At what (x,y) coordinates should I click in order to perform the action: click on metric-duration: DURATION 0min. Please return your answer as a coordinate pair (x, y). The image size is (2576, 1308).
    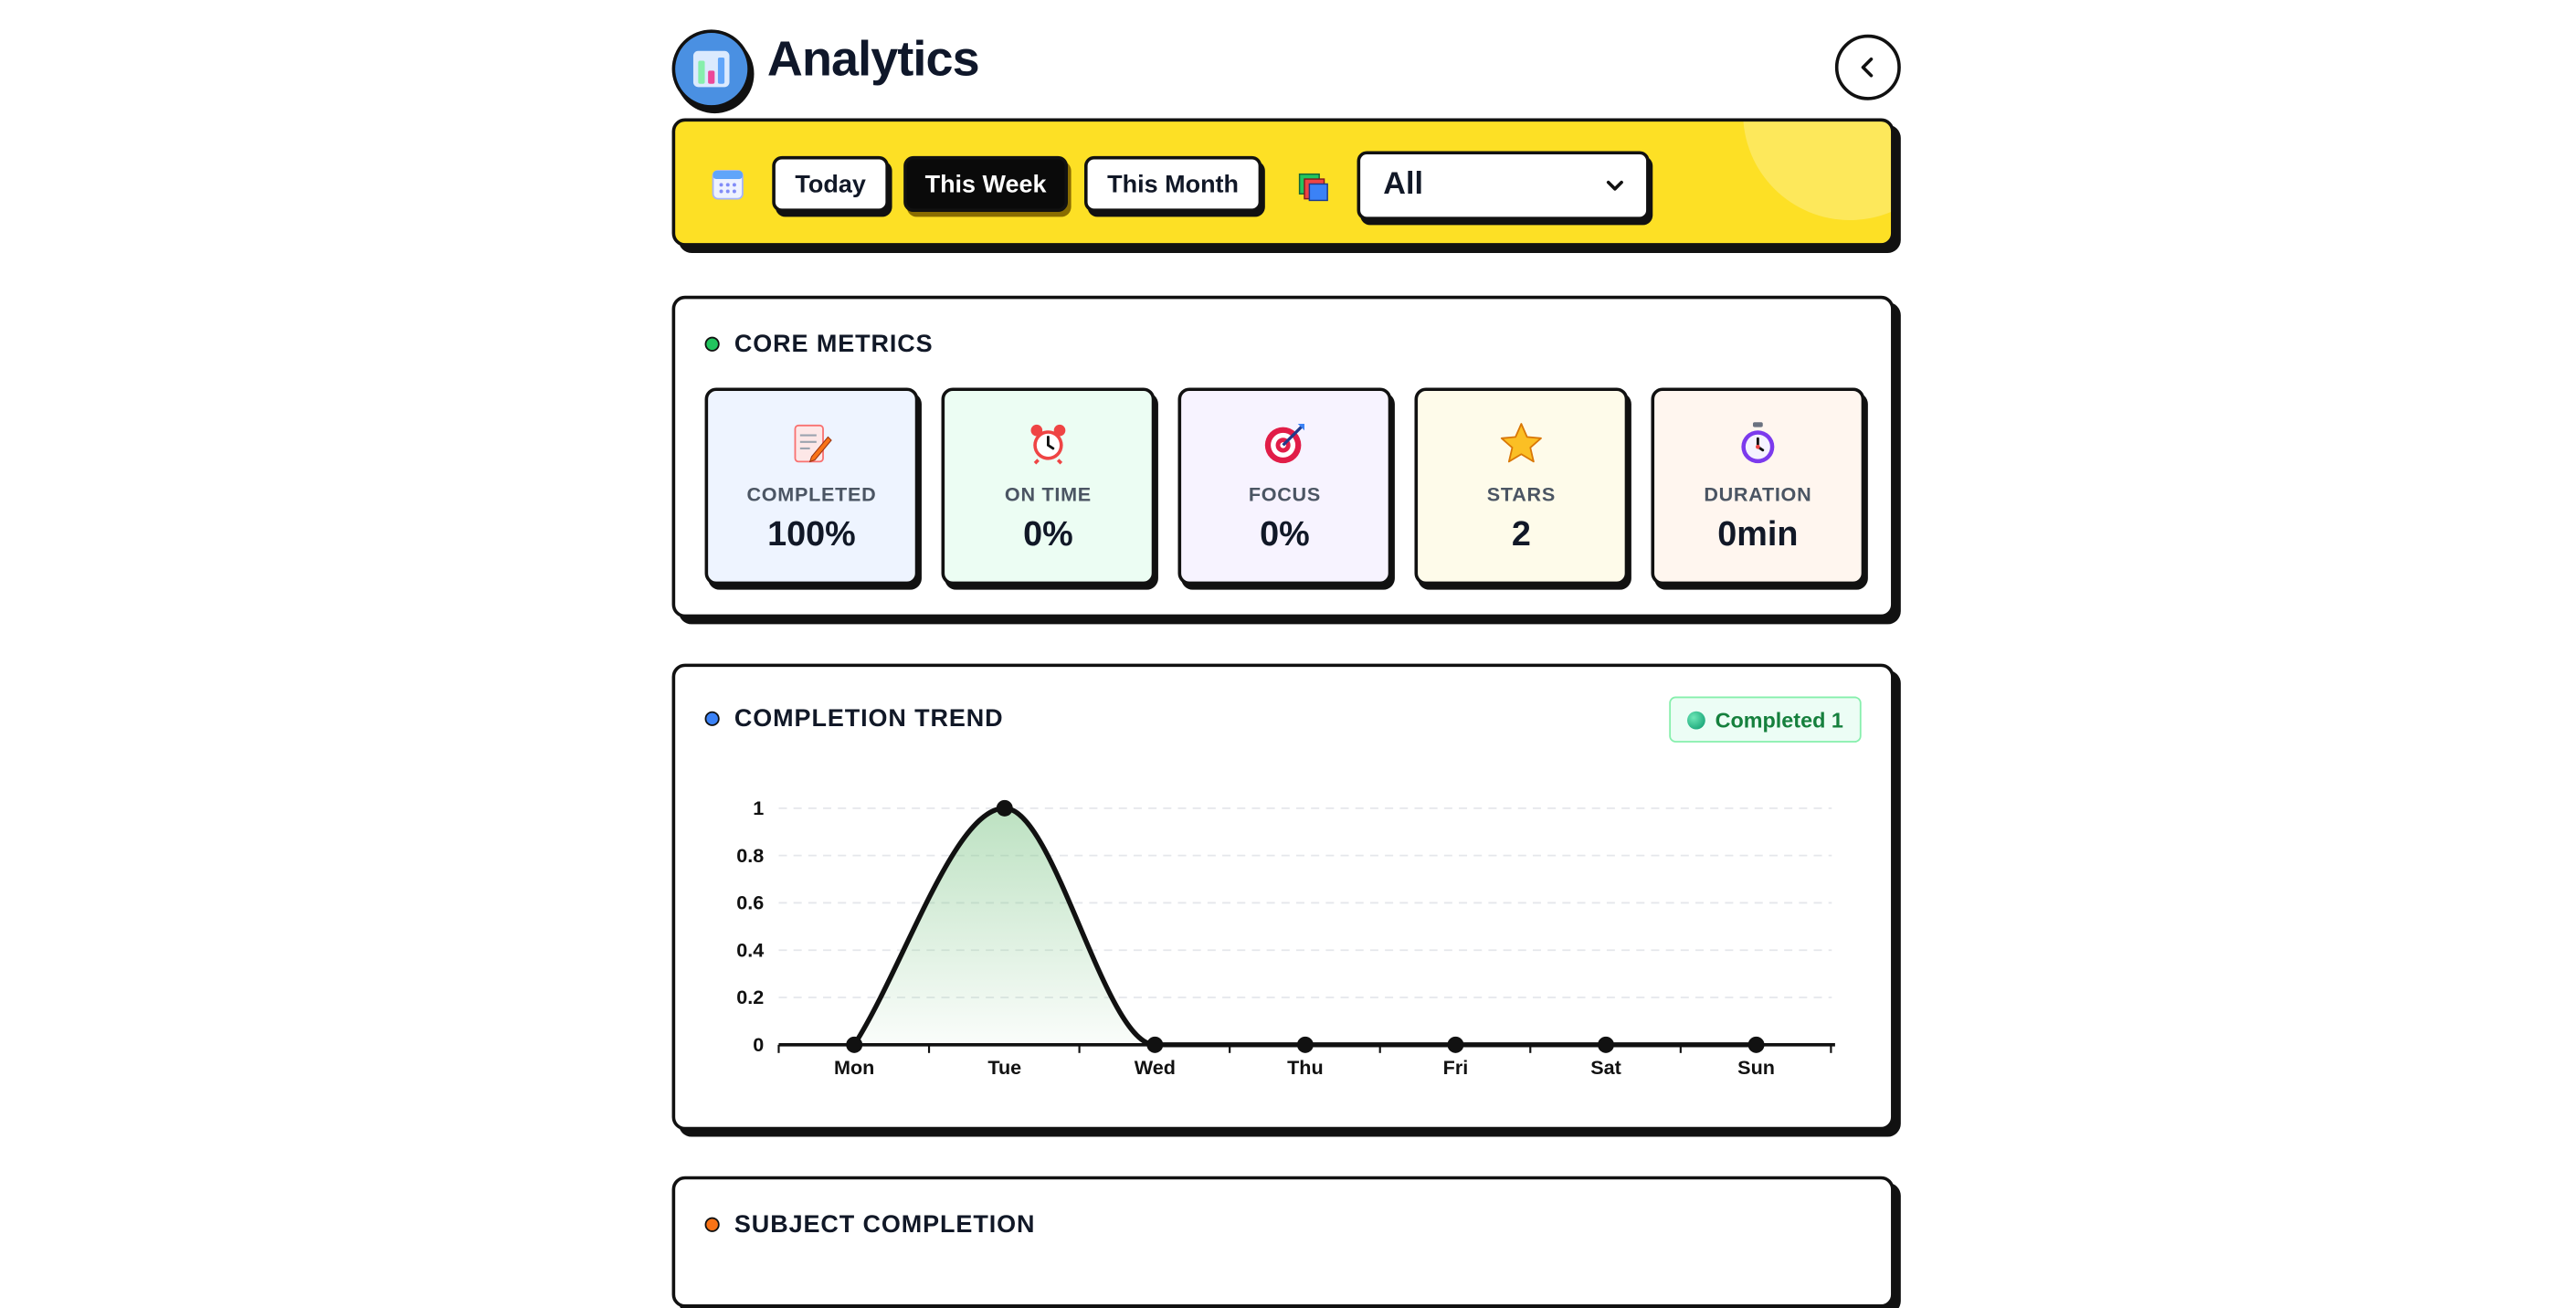
    Looking at the image, I should click on (1758, 486).